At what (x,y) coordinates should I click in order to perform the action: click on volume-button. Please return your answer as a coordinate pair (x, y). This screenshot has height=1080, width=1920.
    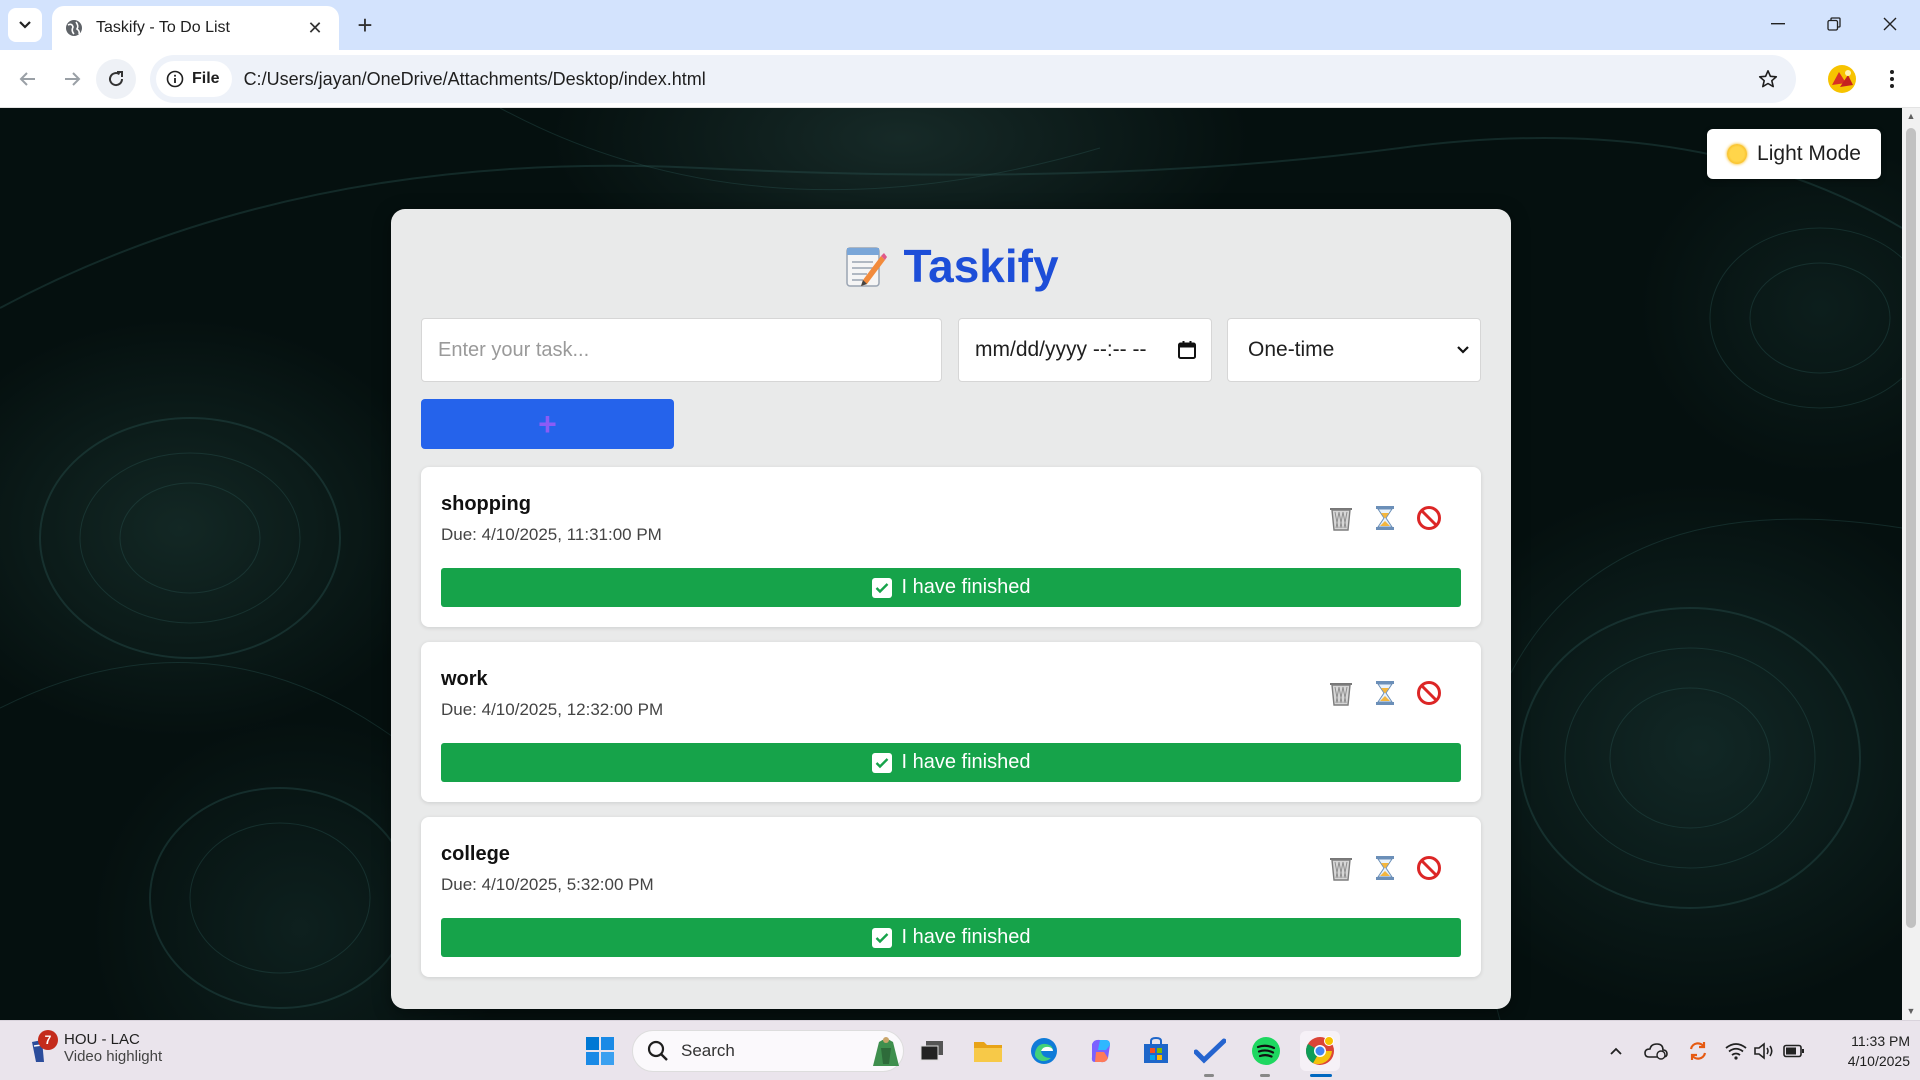
    Looking at the image, I should click on (1765, 1051).